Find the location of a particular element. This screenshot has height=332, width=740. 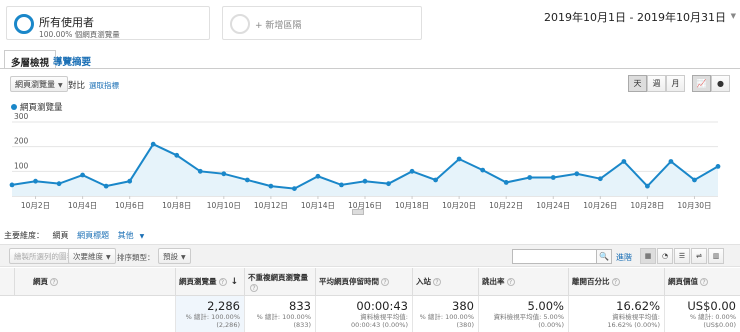

column-header-page: 網頁? is located at coordinates (94, 282).